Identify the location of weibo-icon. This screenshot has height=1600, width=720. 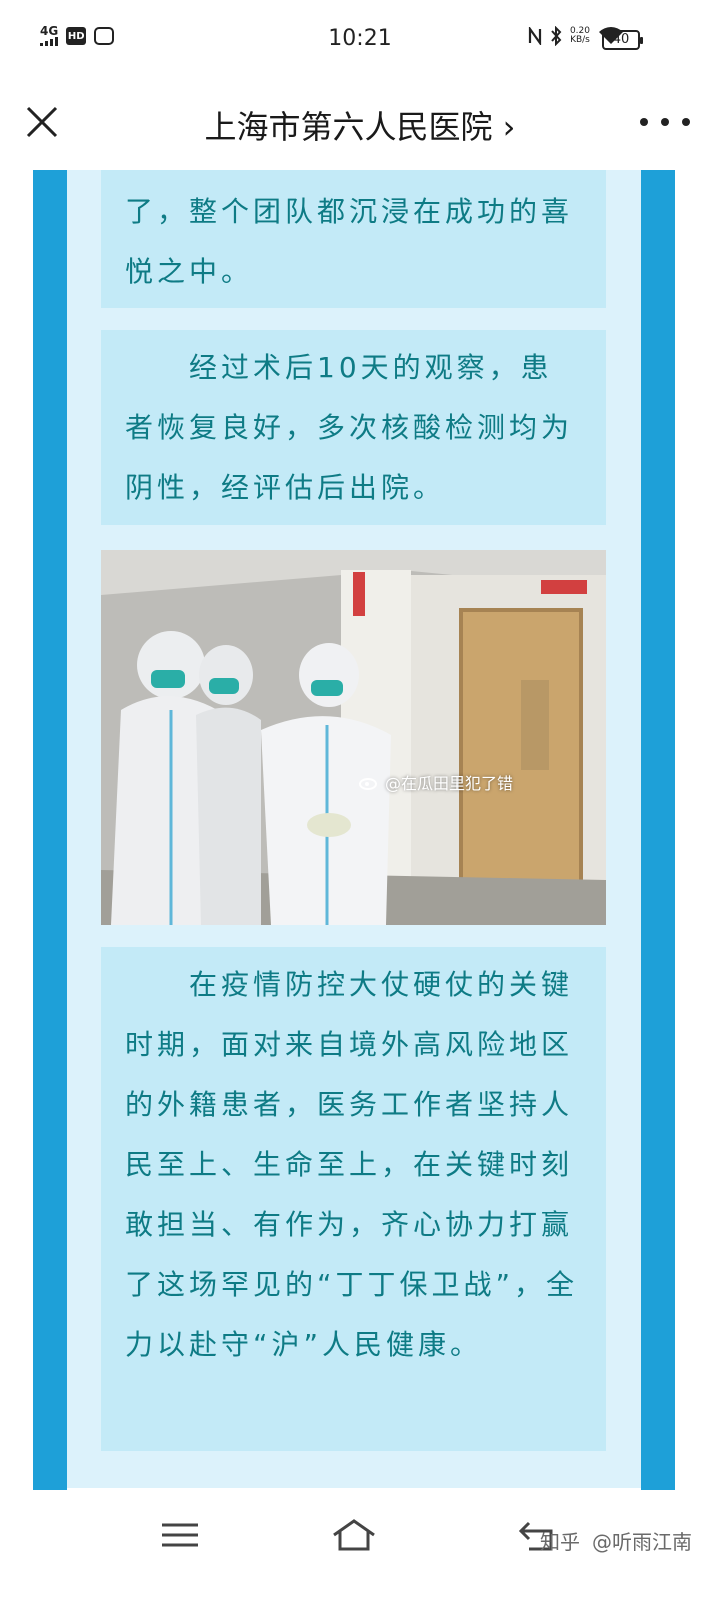
(368, 784).